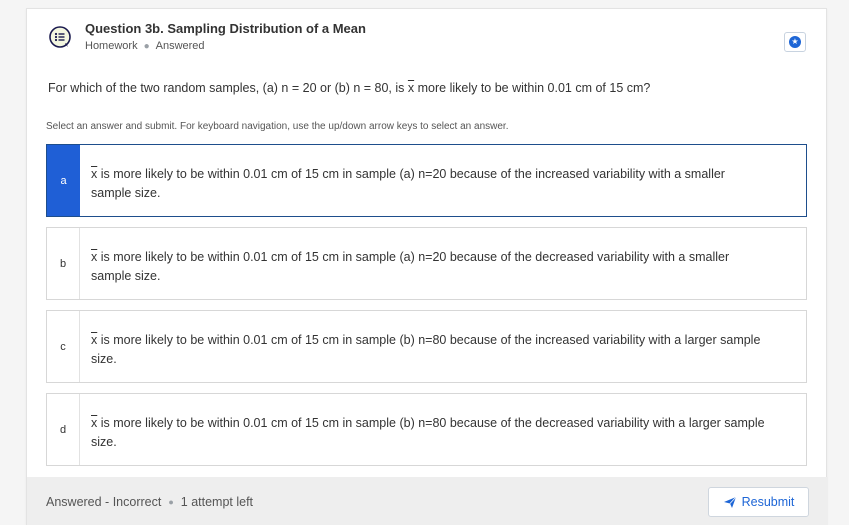  I want to click on favorite-button: ★, so click(795, 42).